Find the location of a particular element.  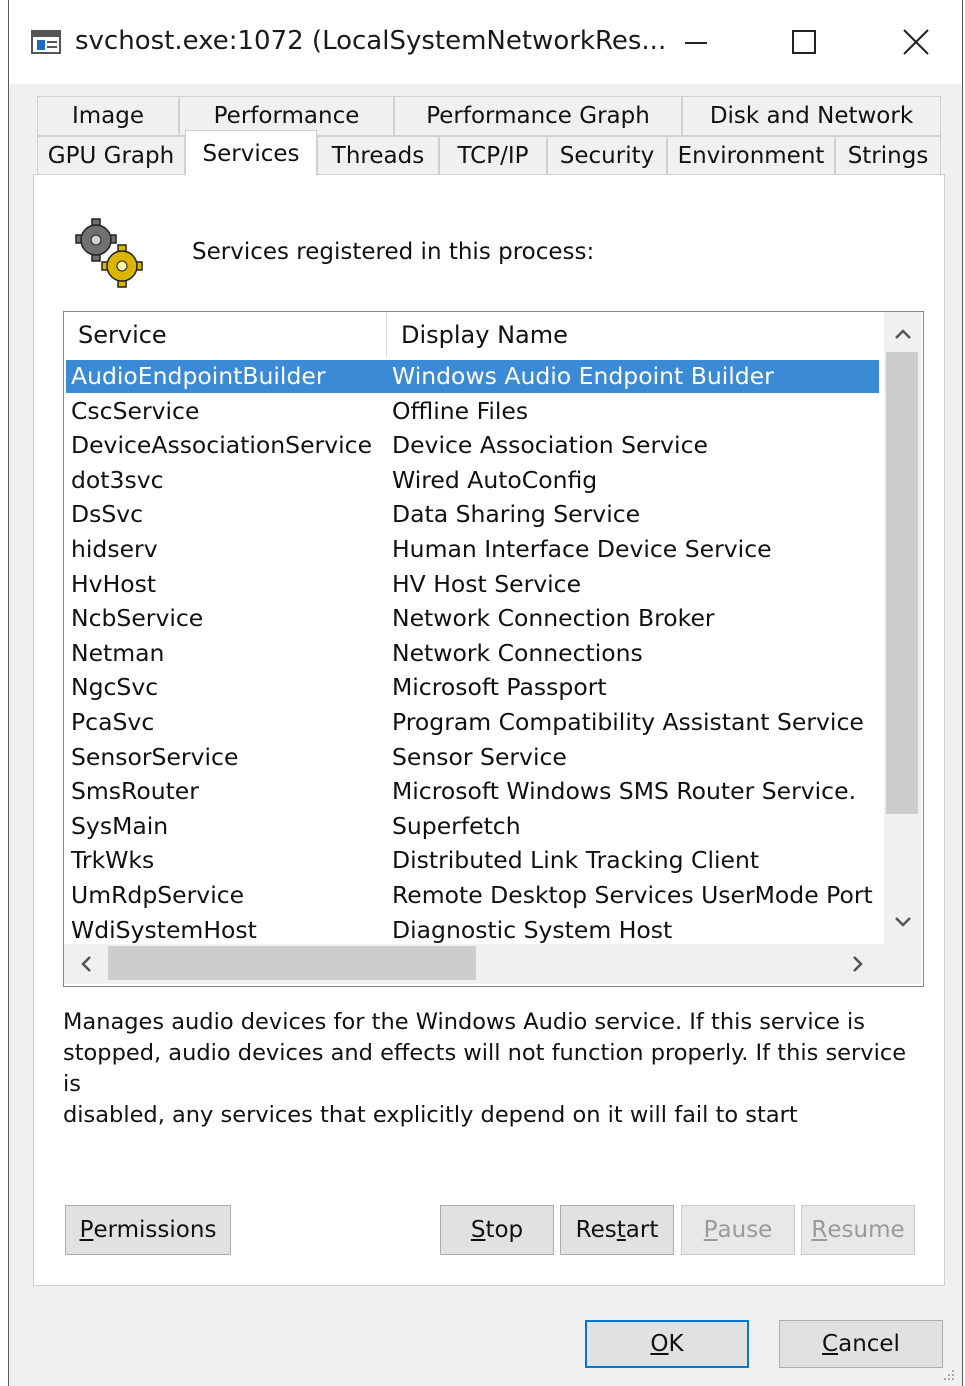

ok-button: OK is located at coordinates (667, 1344).